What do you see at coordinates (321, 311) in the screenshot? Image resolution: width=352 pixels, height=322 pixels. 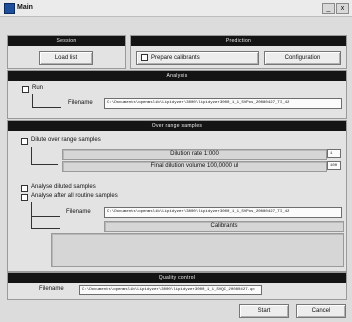 I see `cancel-button: Cancel` at bounding box center [321, 311].